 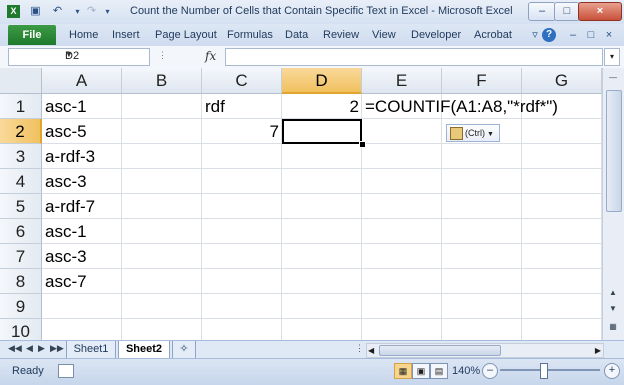 I want to click on name-box: D2 ▼, so click(x=79, y=57).